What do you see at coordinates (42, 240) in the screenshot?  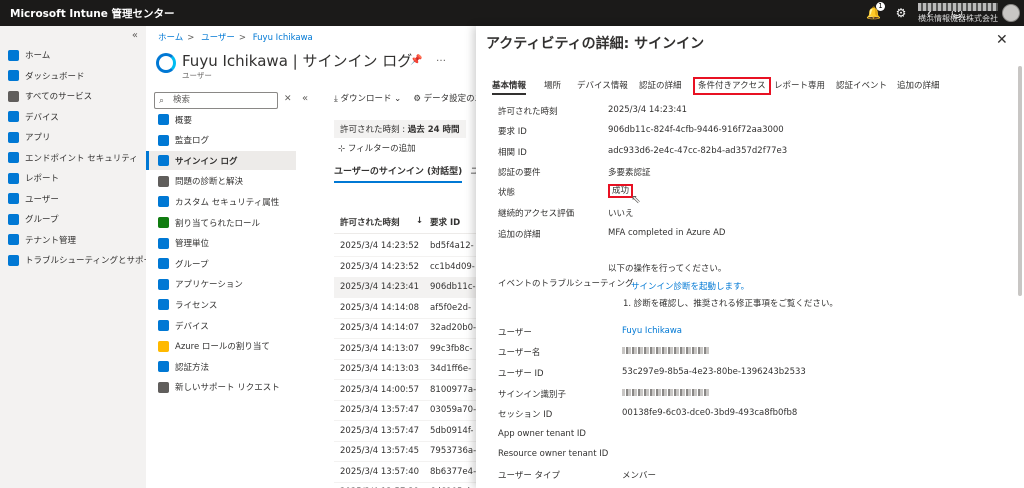 I see `sidebar-item-9: テナント管理` at bounding box center [42, 240].